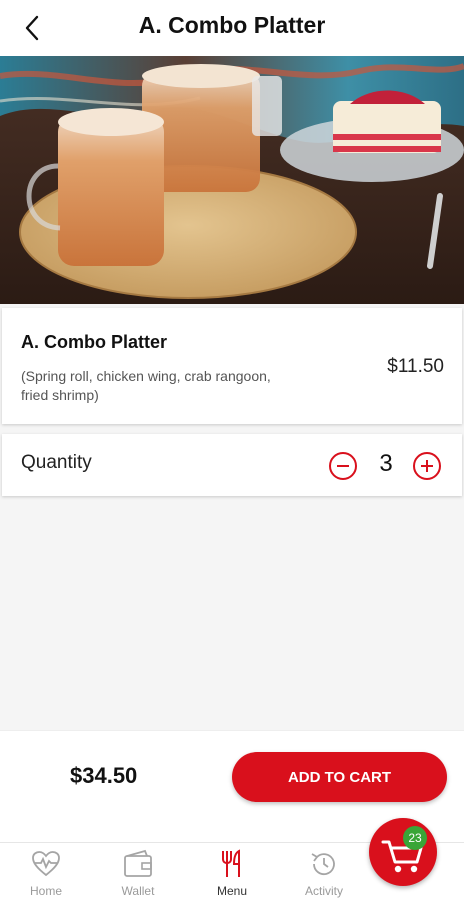 This screenshot has height=900, width=464. I want to click on page-title: A. Combo Platter, so click(232, 25).